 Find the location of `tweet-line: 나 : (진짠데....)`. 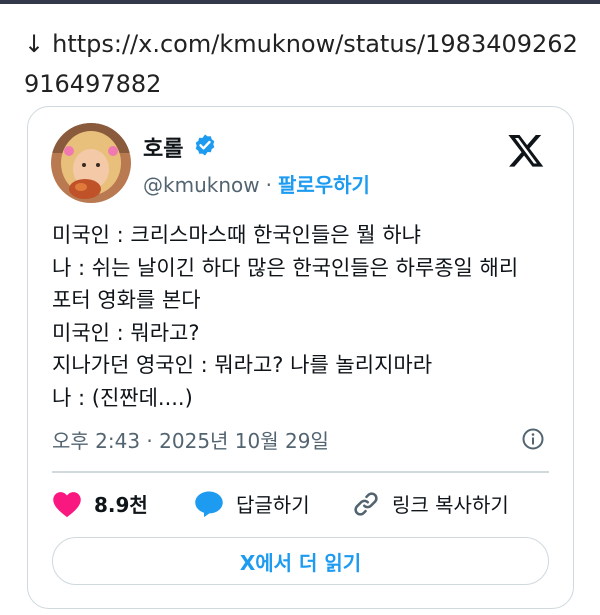

tweet-line: 나 : (진짠데....) is located at coordinates (122, 397).